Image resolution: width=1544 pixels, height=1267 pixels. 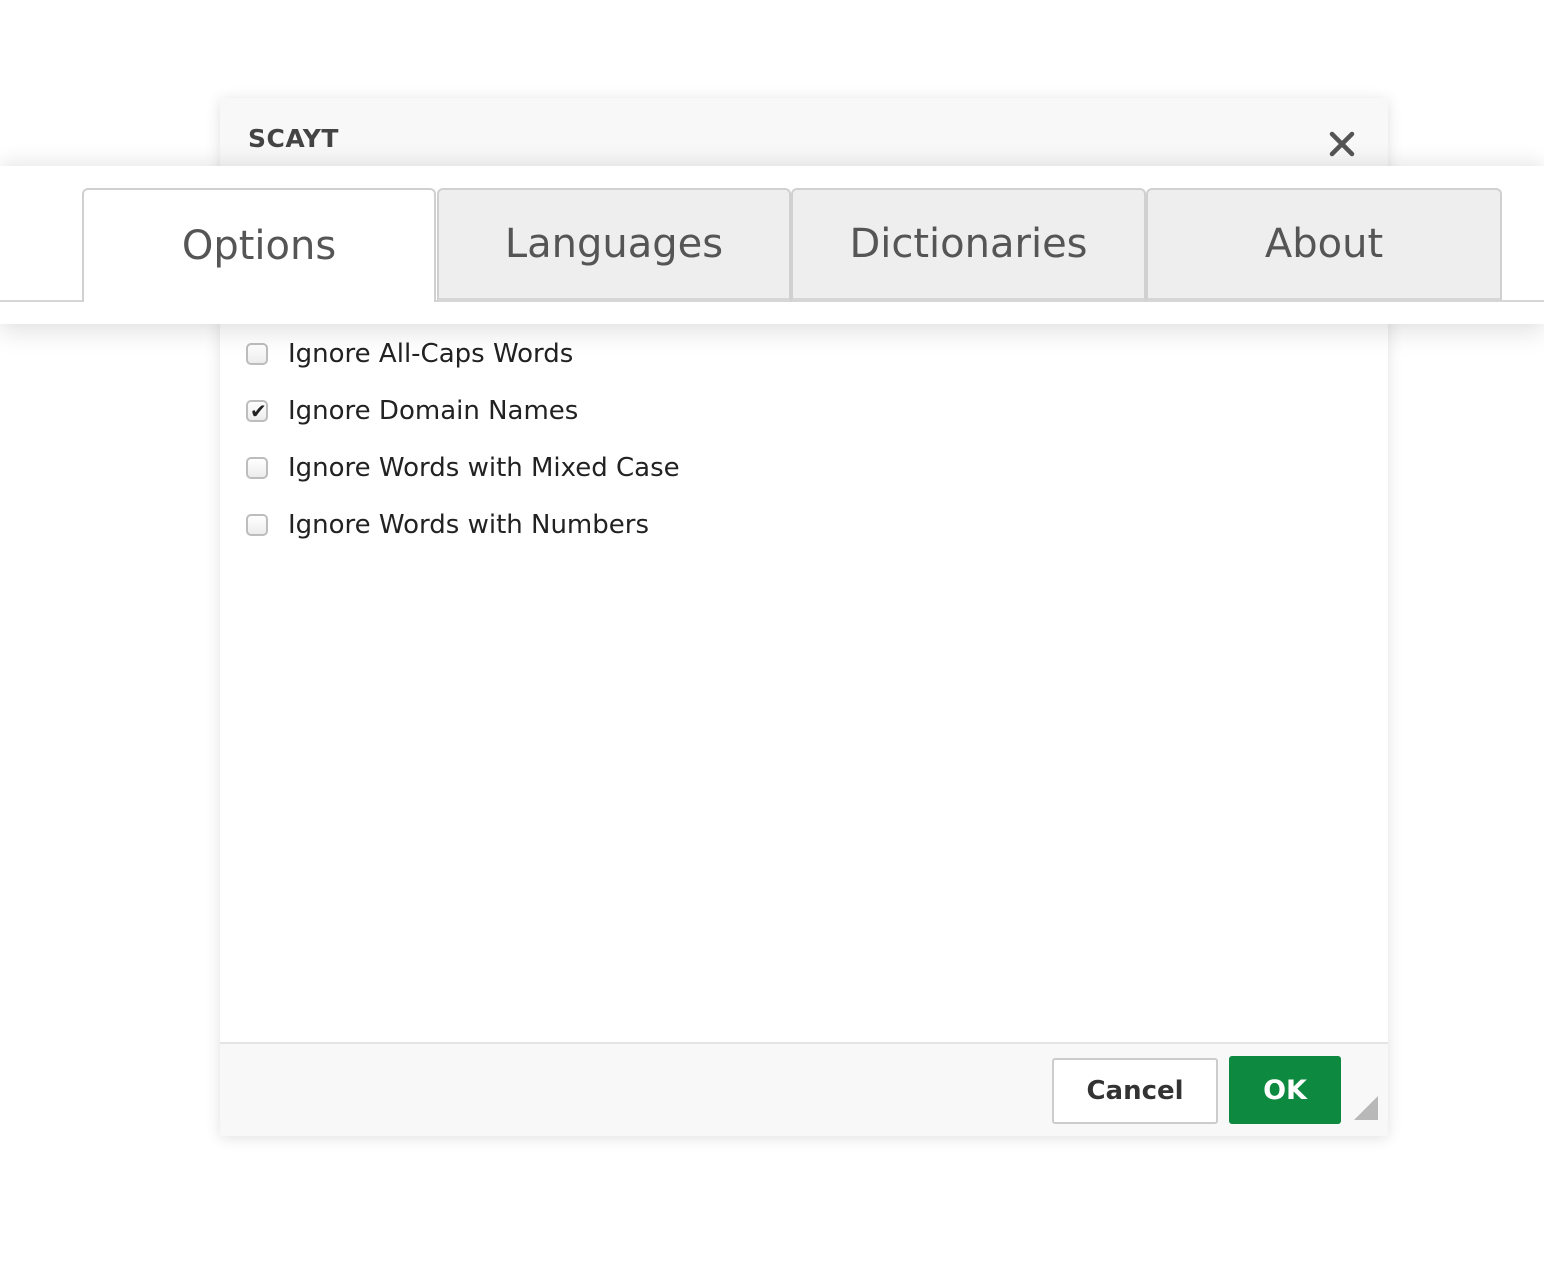 I want to click on dialog-title-bar: SCAYT, so click(x=804, y=133).